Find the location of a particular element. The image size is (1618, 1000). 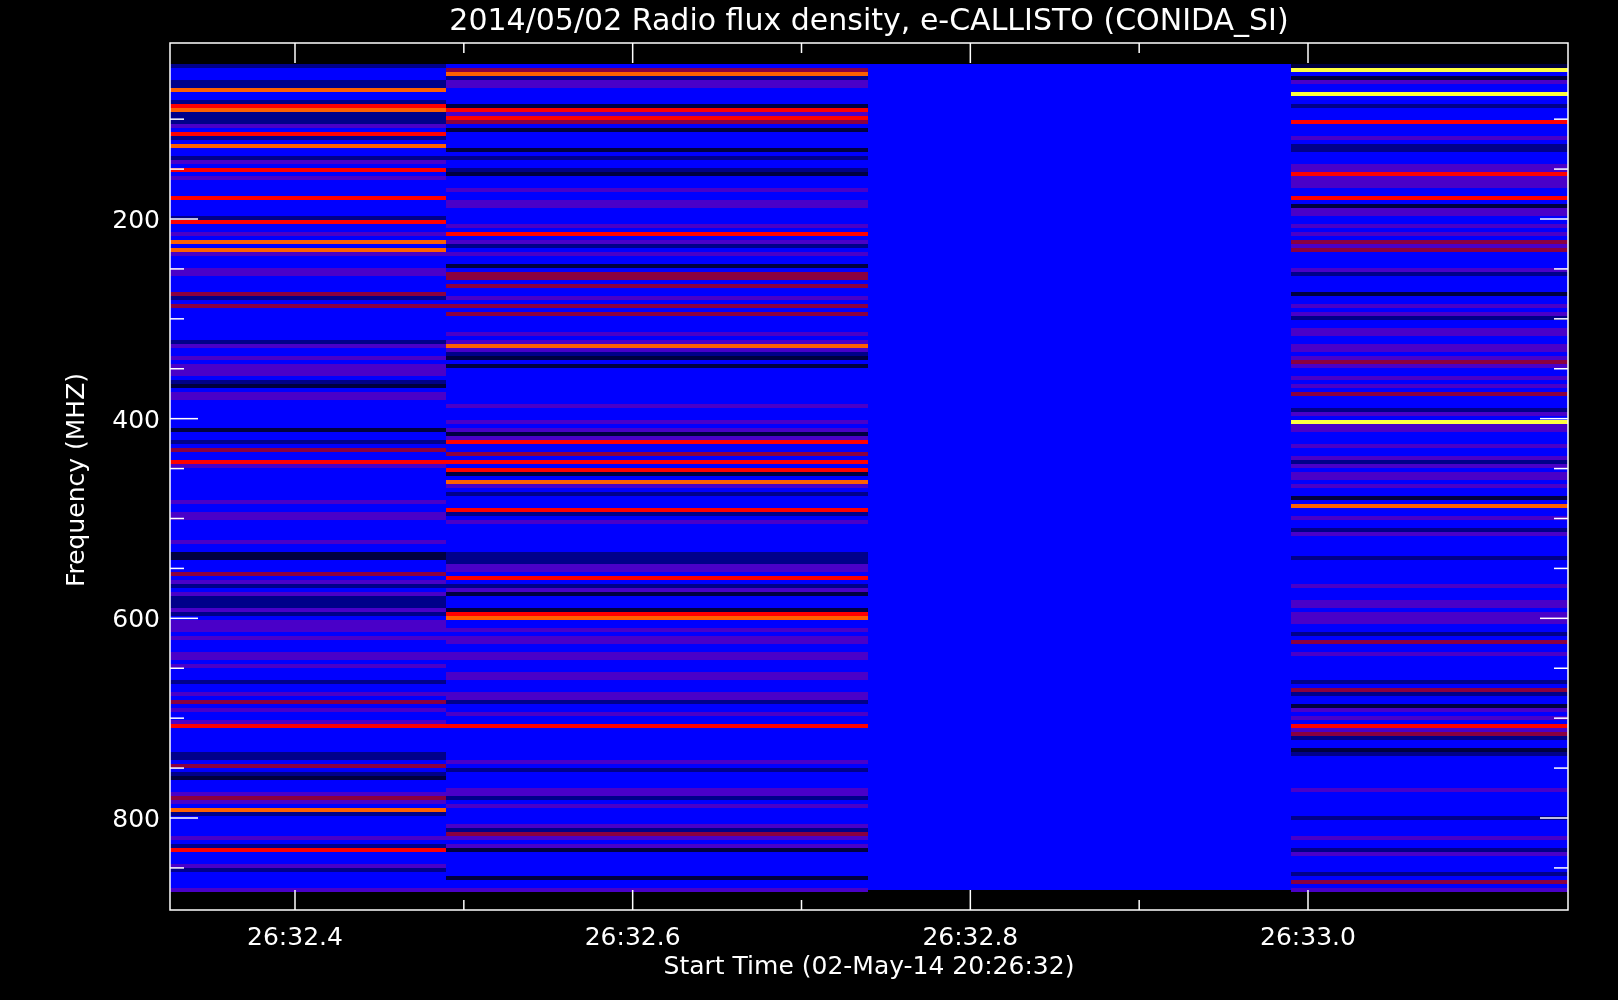

axis-label: Frequency (MHZ) is located at coordinates (75, 480).